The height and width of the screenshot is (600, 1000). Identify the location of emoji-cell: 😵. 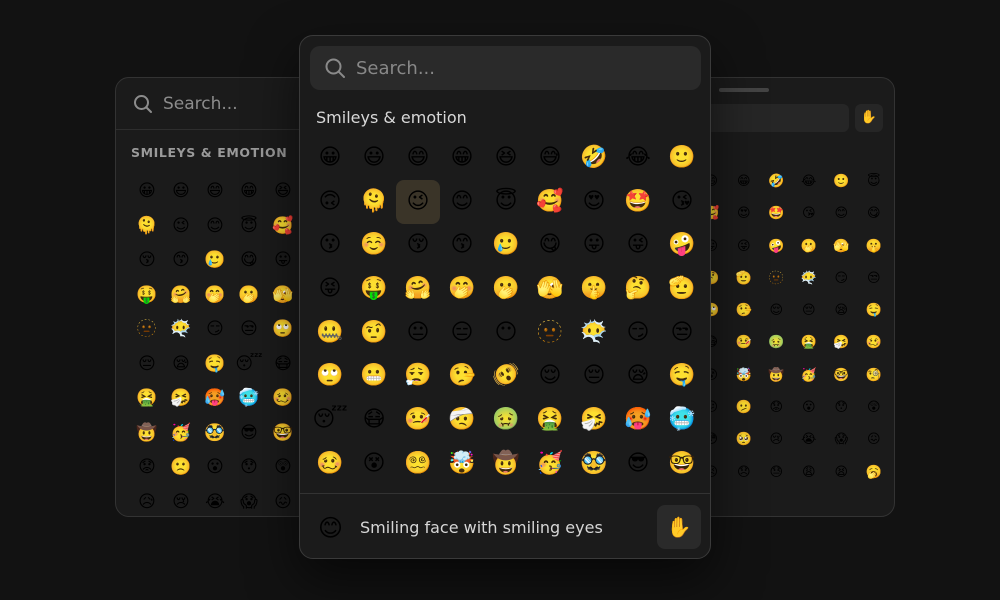
(374, 464).